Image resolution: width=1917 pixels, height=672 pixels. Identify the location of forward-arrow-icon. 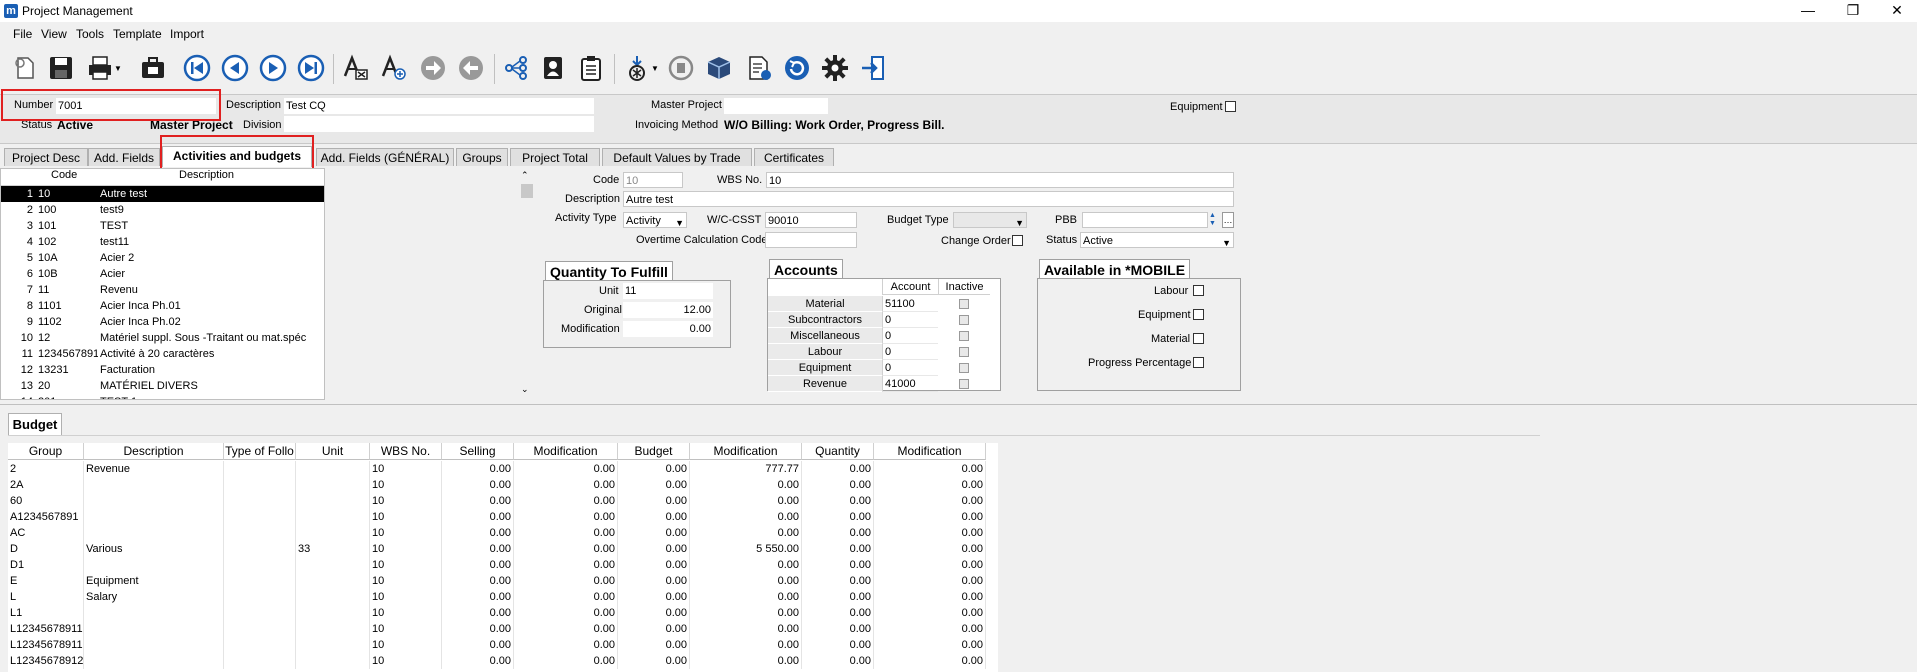
(433, 68).